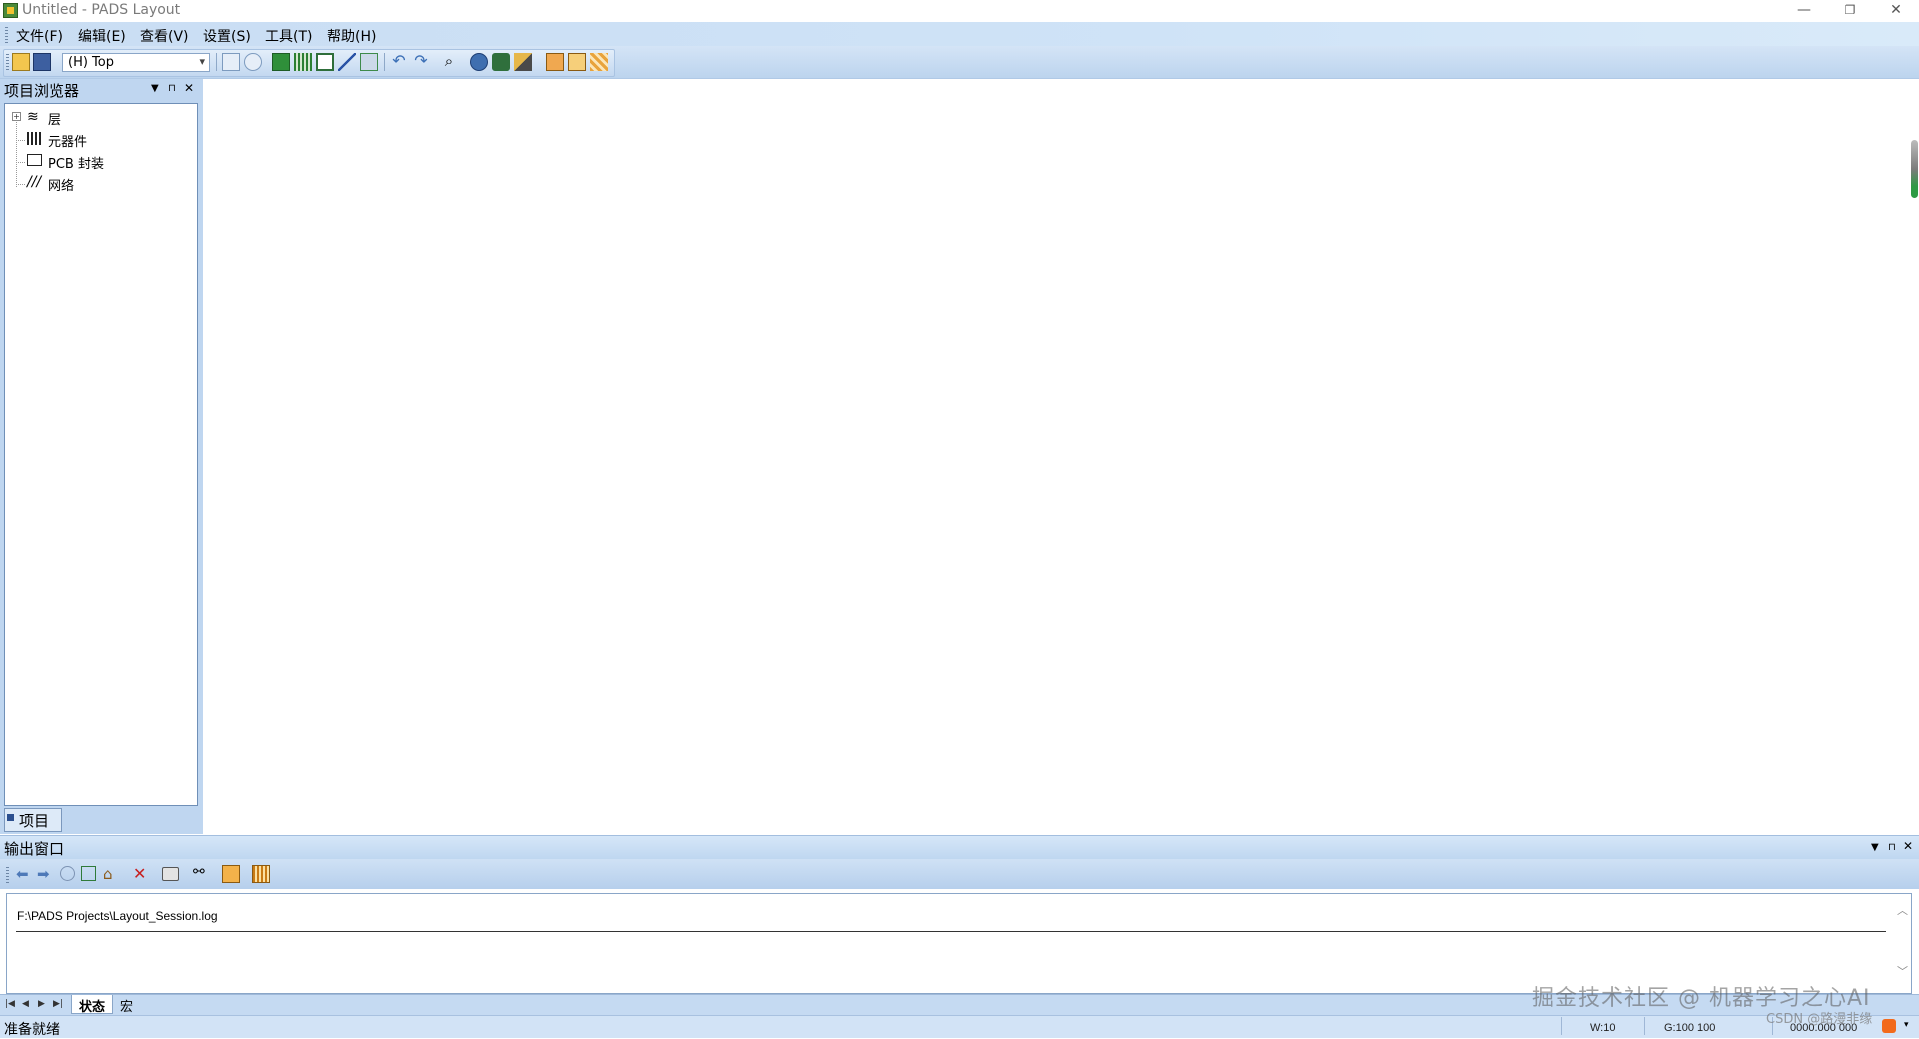  I want to click on status-grid: G:100 100, so click(1690, 1028).